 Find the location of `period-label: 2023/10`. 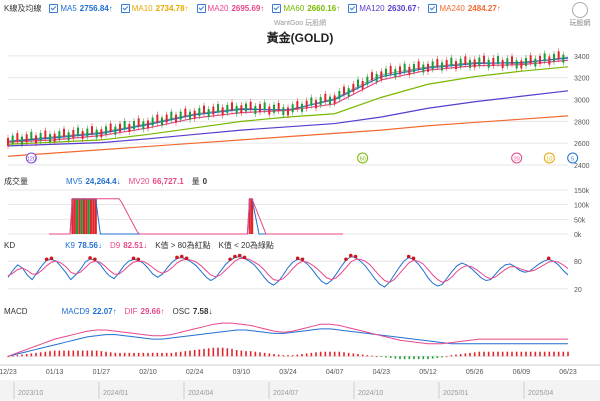

period-label: 2023/10 is located at coordinates (30, 393).